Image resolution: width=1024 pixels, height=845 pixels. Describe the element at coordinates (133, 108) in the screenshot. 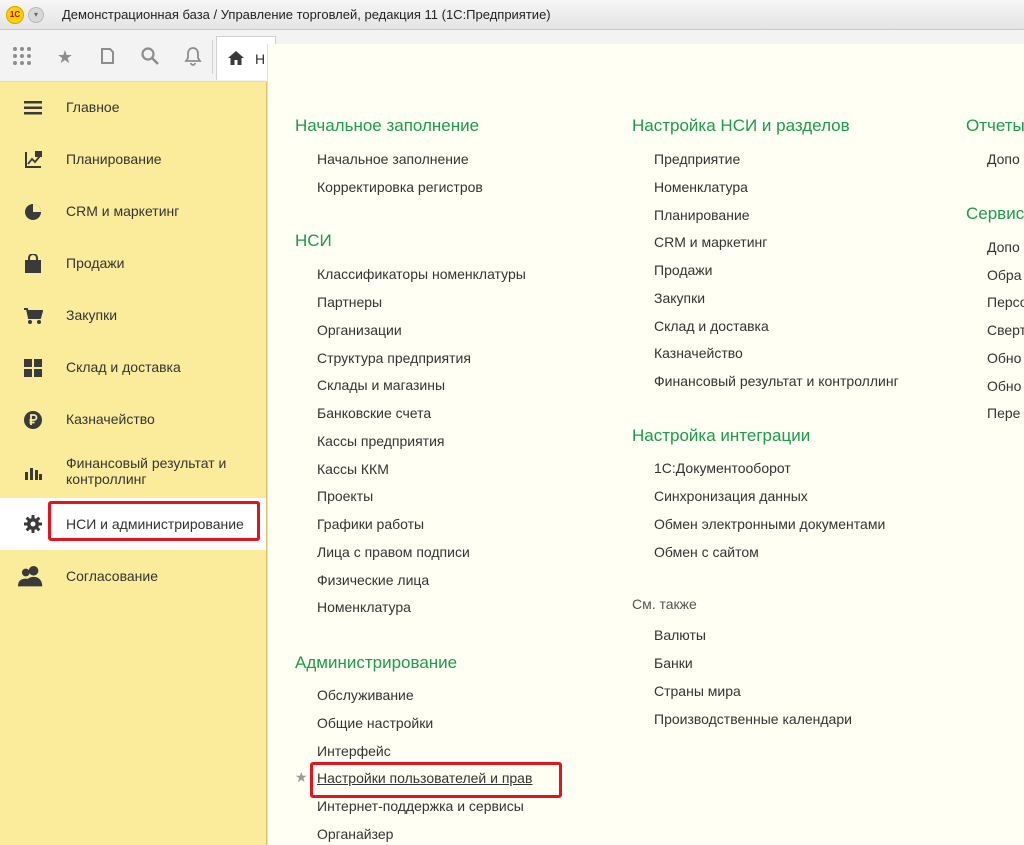

I see `sidebar-item-main: Главное` at that location.